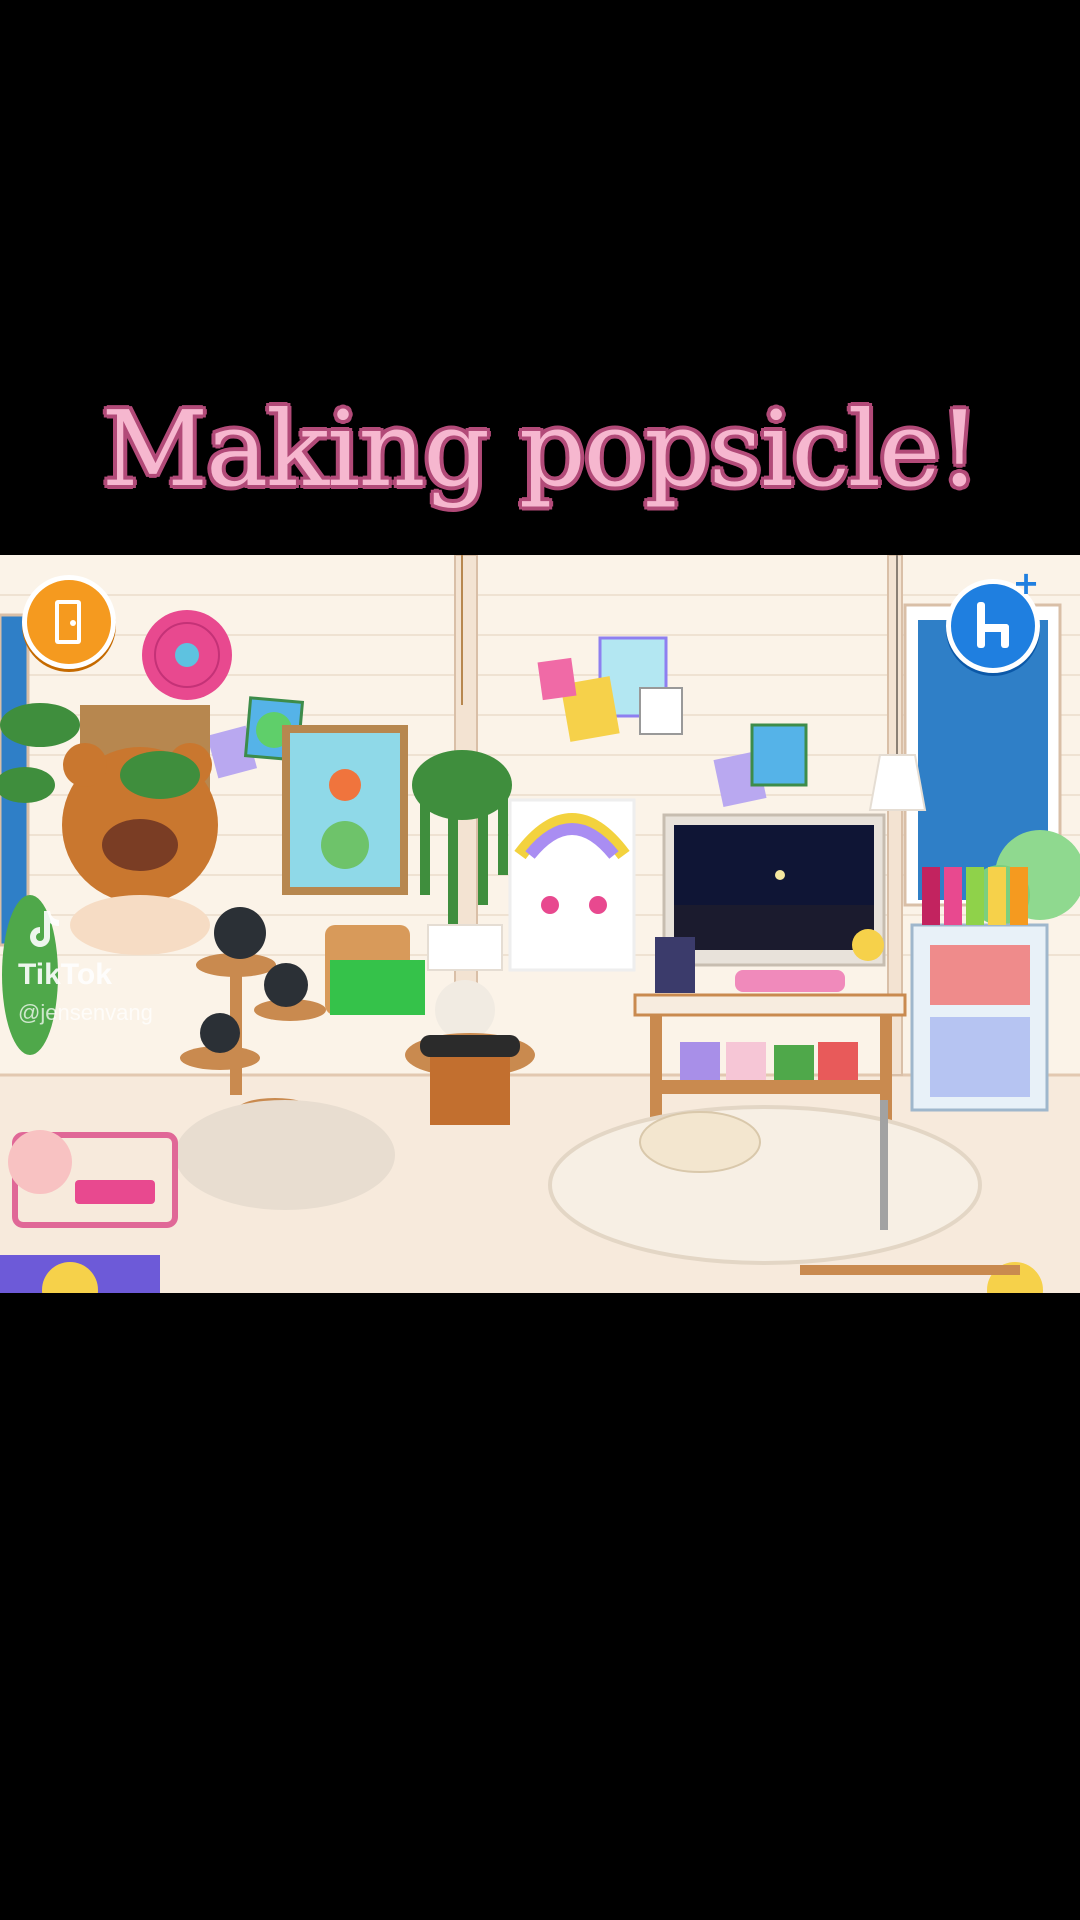  I want to click on tiktok-watermark: TikTok @jensenvang, so click(85, 965).